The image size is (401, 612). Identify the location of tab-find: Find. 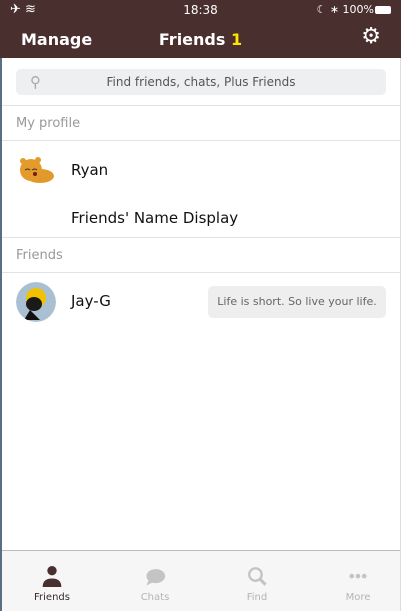
(257, 581).